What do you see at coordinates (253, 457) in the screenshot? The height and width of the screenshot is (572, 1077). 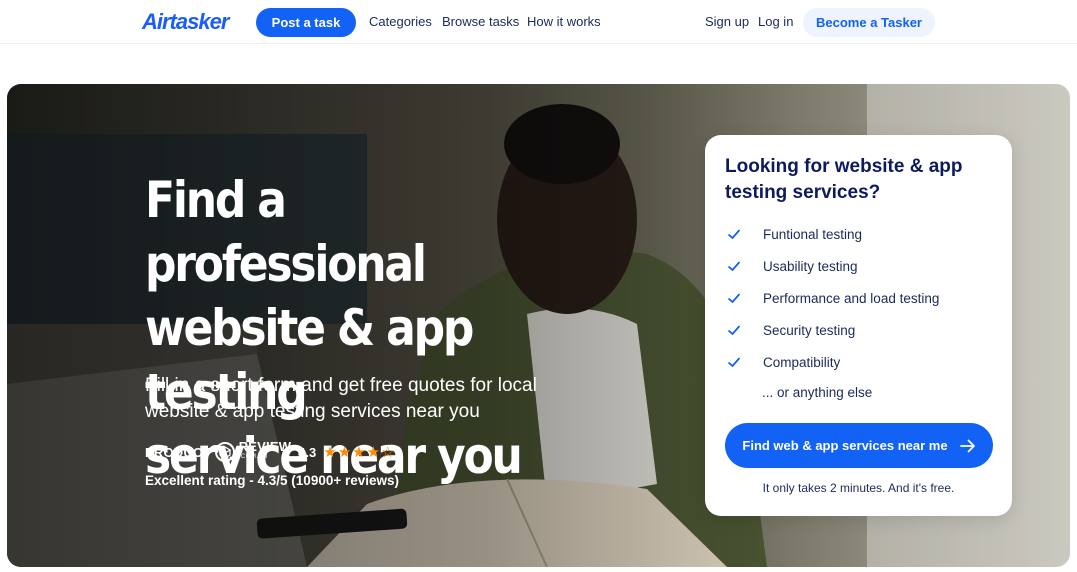 I see `product-review-brand-sub: .COM.AU` at bounding box center [253, 457].